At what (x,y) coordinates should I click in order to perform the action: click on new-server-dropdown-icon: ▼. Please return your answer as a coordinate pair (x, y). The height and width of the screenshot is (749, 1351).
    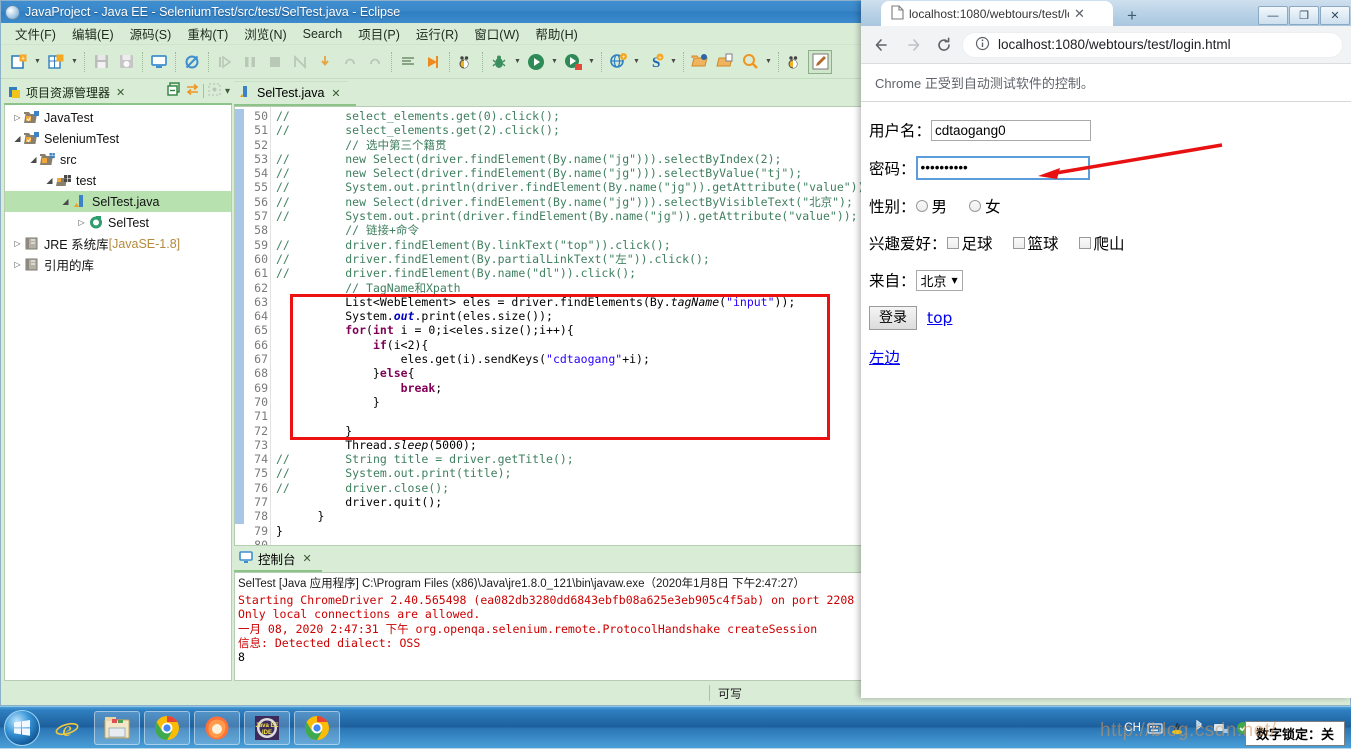
    Looking at the image, I should click on (636, 62).